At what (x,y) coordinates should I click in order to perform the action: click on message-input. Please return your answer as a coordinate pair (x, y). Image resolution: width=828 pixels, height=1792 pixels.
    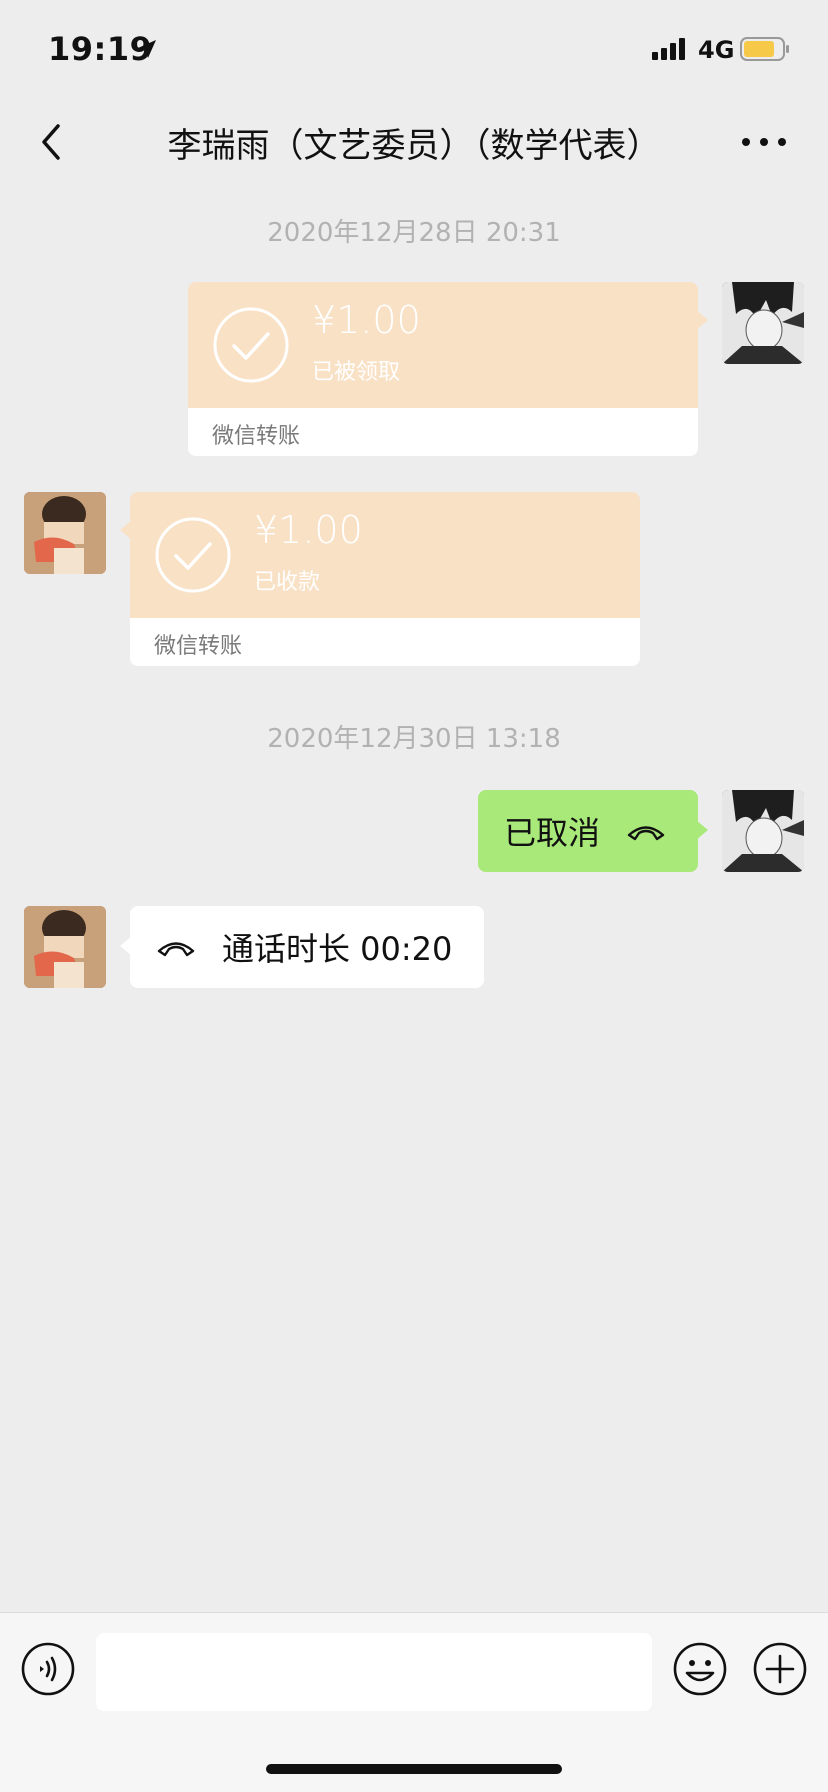
    Looking at the image, I should click on (374, 1672).